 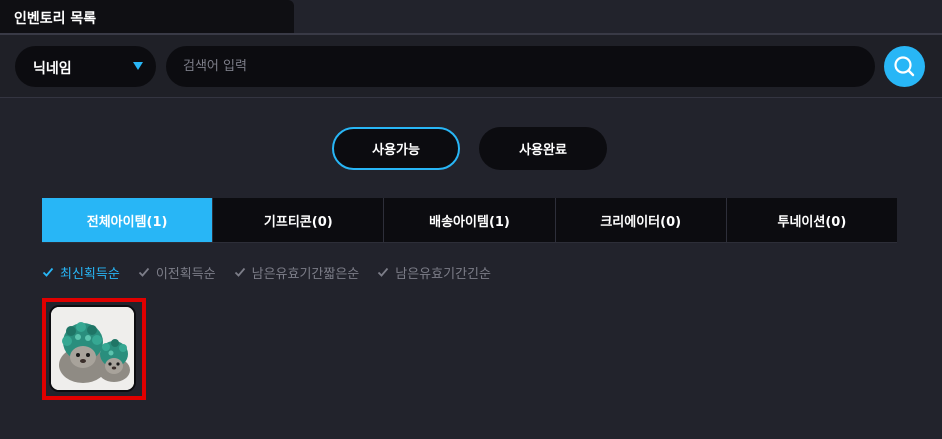 I want to click on inventory-item-card, so click(x=92, y=348).